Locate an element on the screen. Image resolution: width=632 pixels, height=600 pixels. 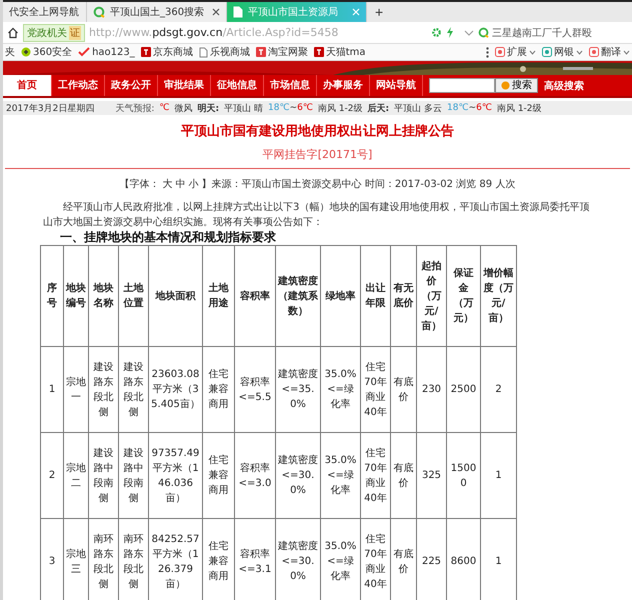
column-header: 保证金（万元） is located at coordinates (463, 296).